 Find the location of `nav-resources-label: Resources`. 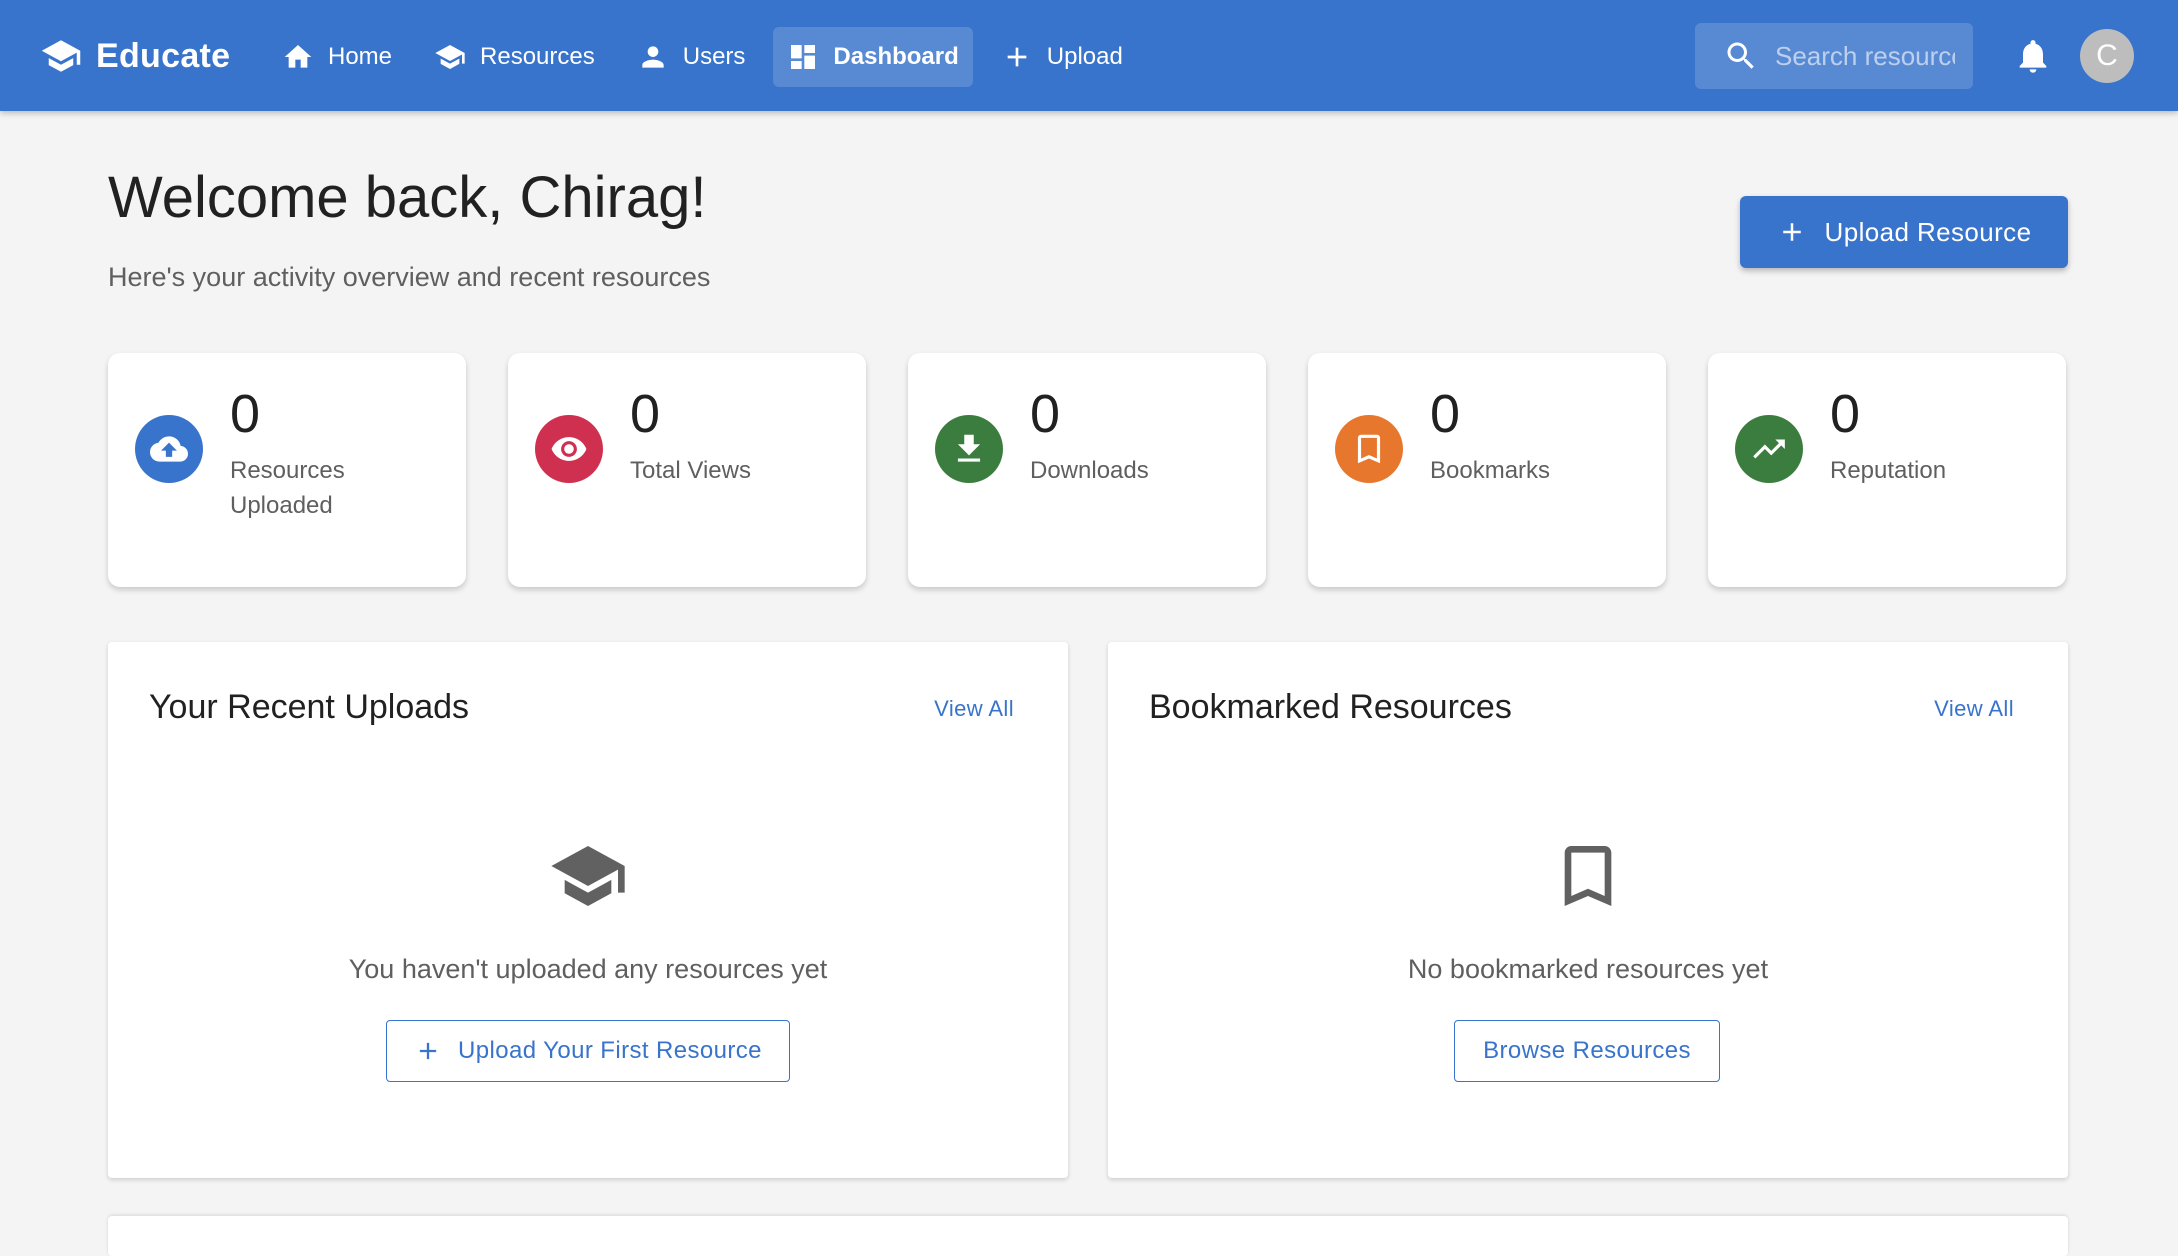

nav-resources-label: Resources is located at coordinates (537, 56).